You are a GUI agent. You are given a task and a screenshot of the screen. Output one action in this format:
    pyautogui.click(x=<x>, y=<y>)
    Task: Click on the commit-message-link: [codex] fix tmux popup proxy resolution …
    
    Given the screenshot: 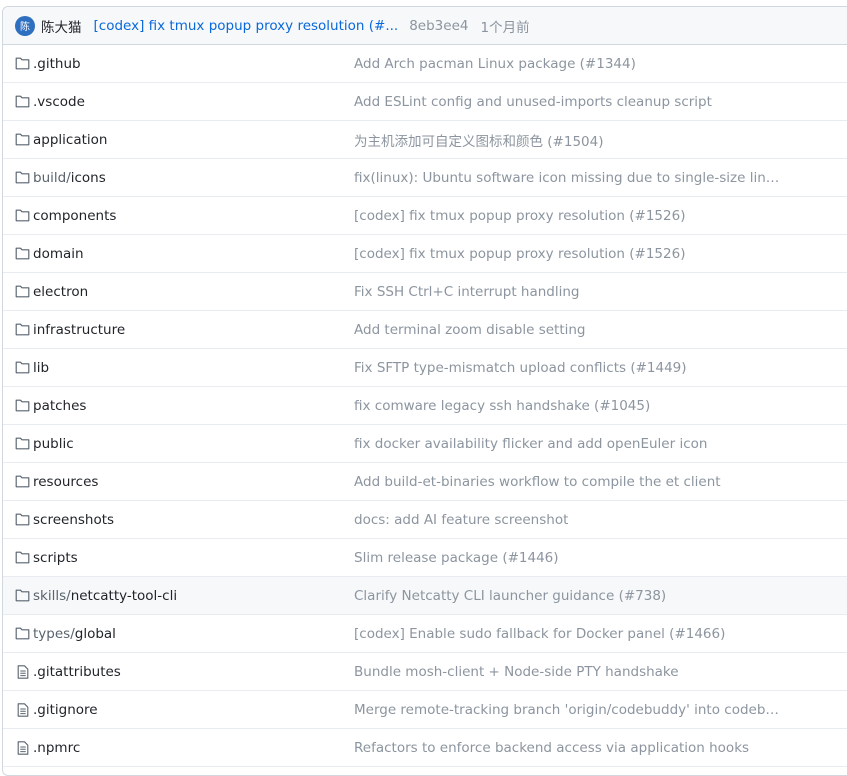 What is the action you would take?
    pyautogui.click(x=246, y=26)
    